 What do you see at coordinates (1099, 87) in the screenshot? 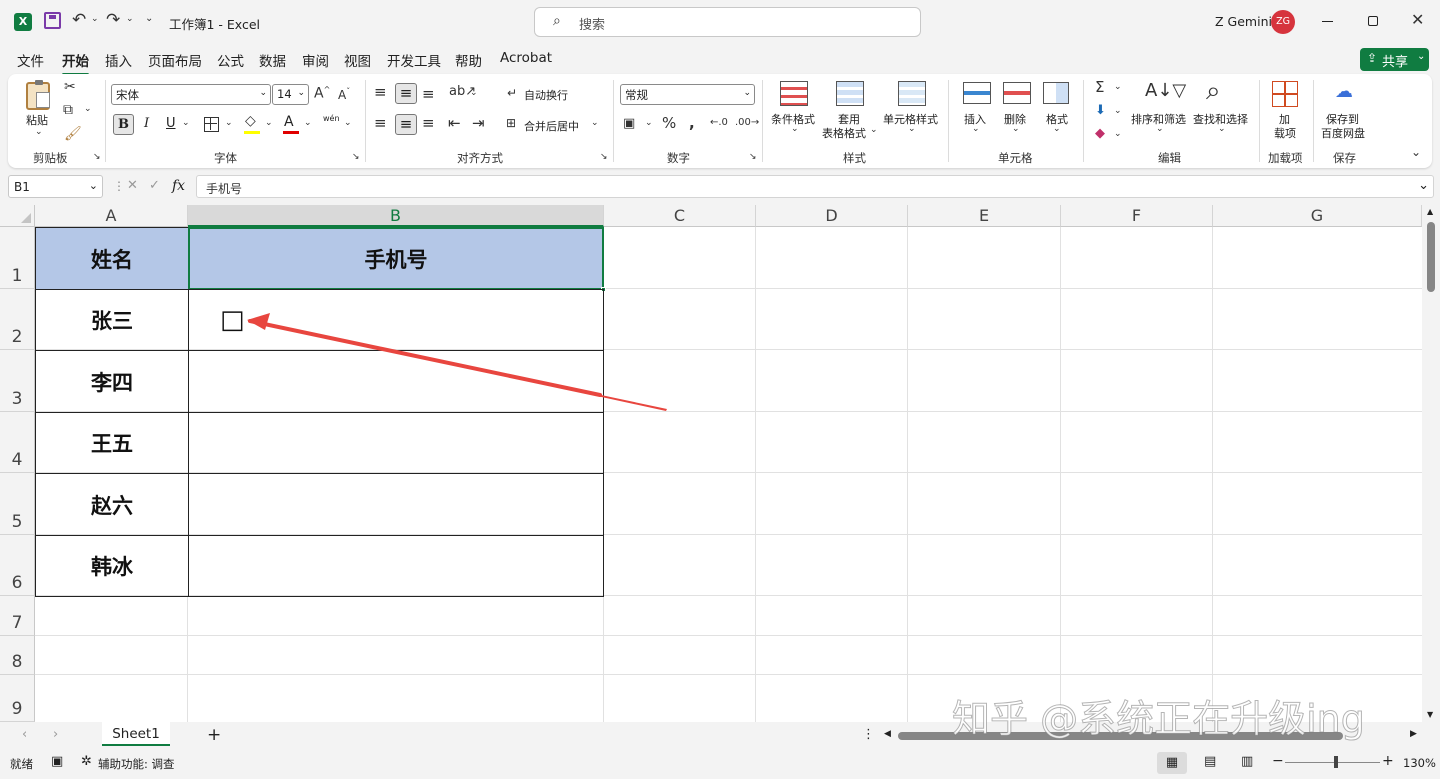
I see `autosum-icon: Σ` at bounding box center [1099, 87].